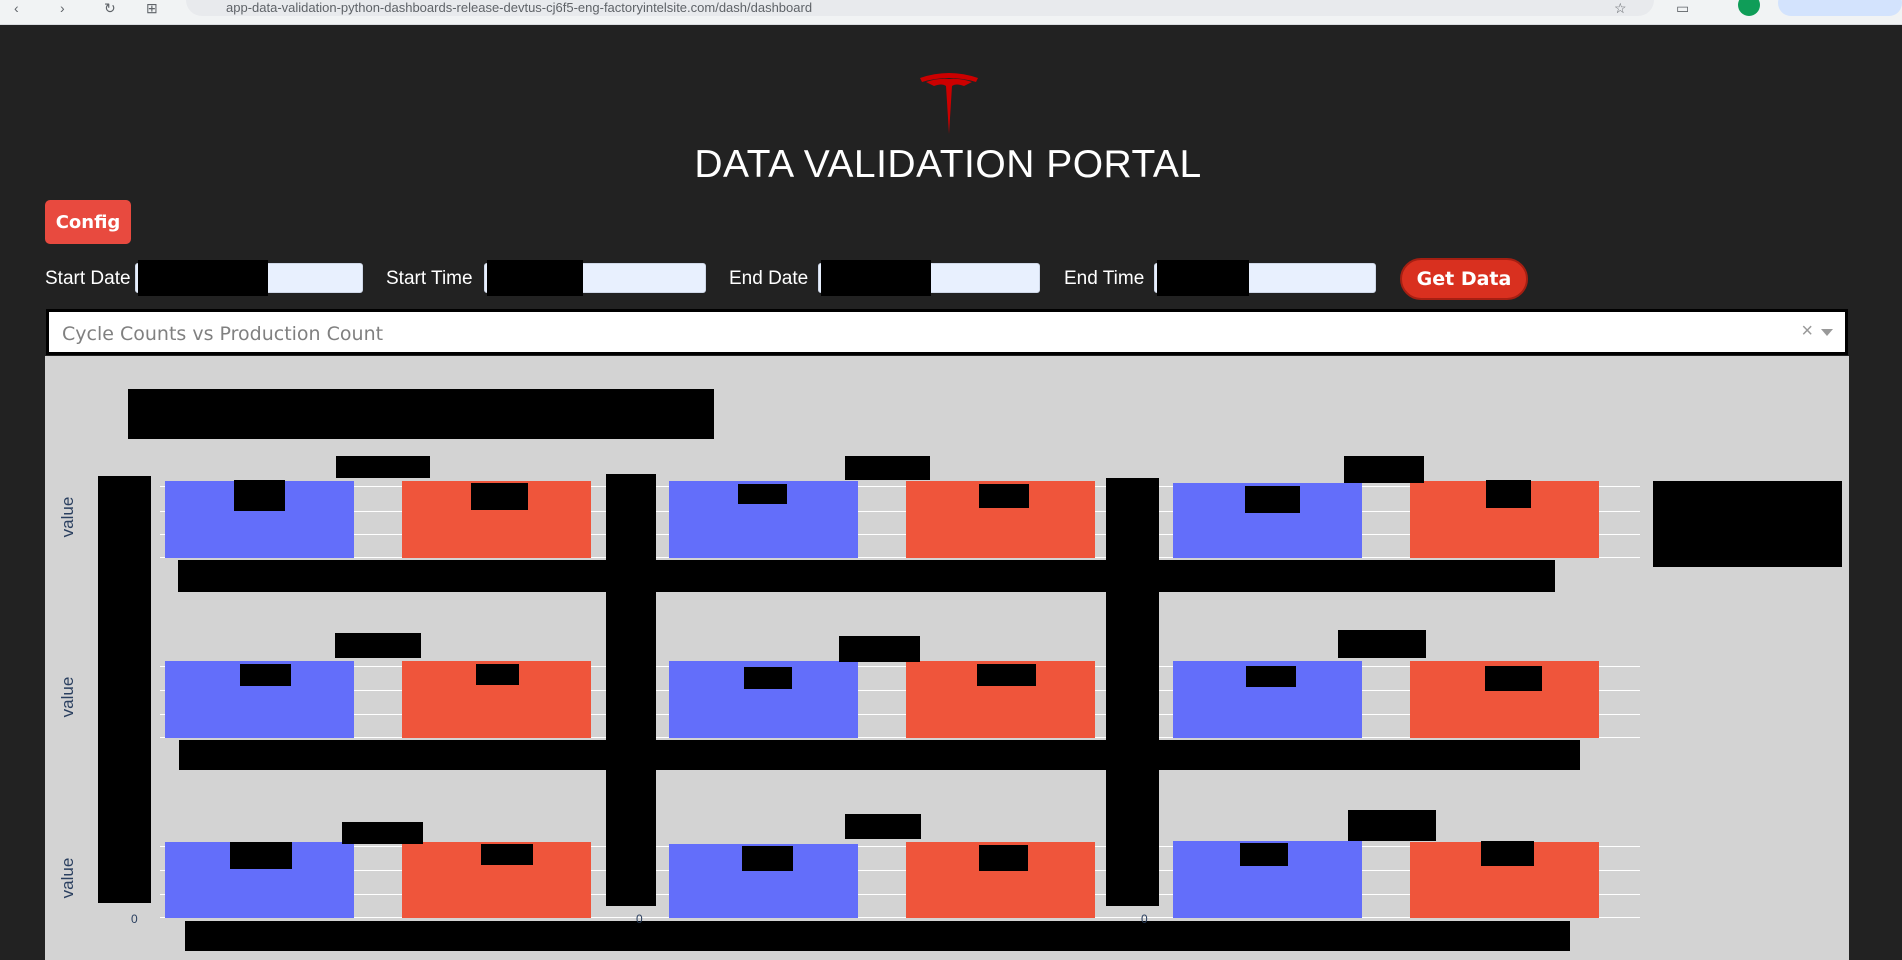 The height and width of the screenshot is (960, 1902). I want to click on metric-select: Cycle Counts vs Production Count ×, so click(947, 332).